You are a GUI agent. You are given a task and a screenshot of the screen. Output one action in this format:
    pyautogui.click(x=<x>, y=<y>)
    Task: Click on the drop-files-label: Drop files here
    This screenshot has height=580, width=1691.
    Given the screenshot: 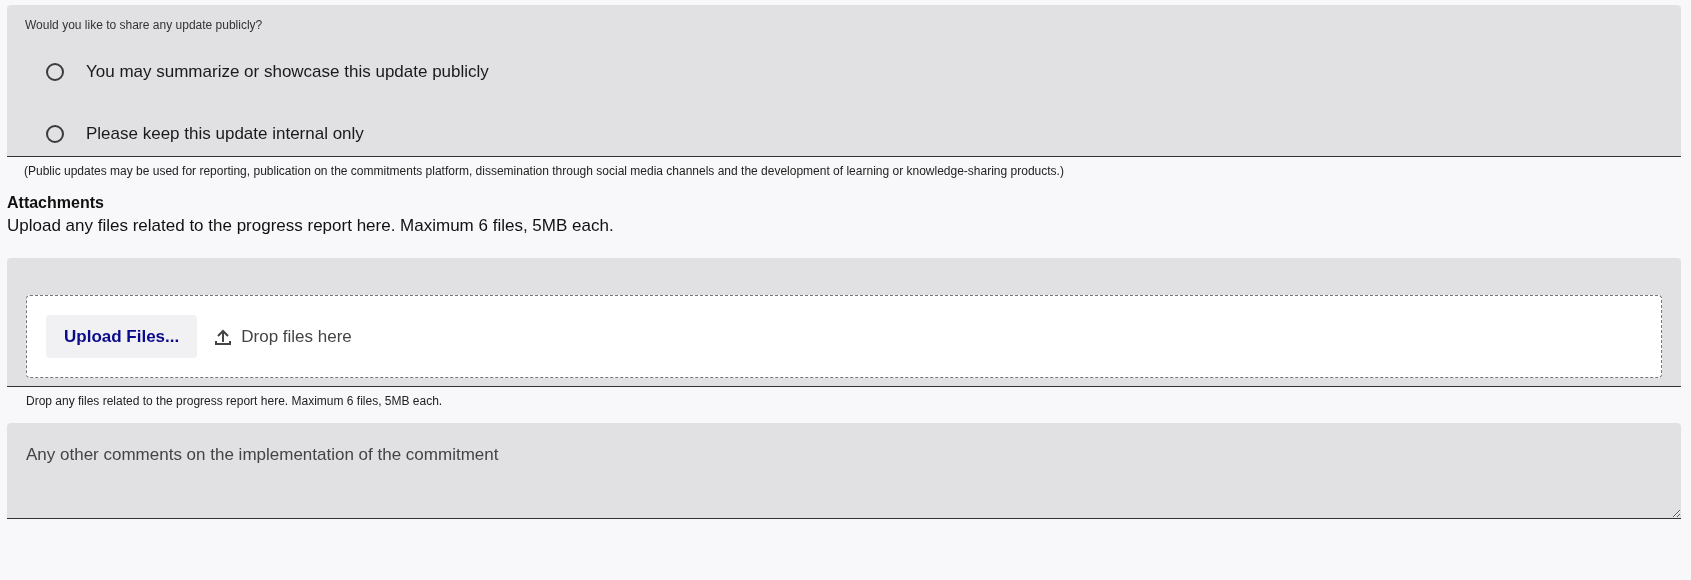 What is the action you would take?
    pyautogui.click(x=296, y=336)
    